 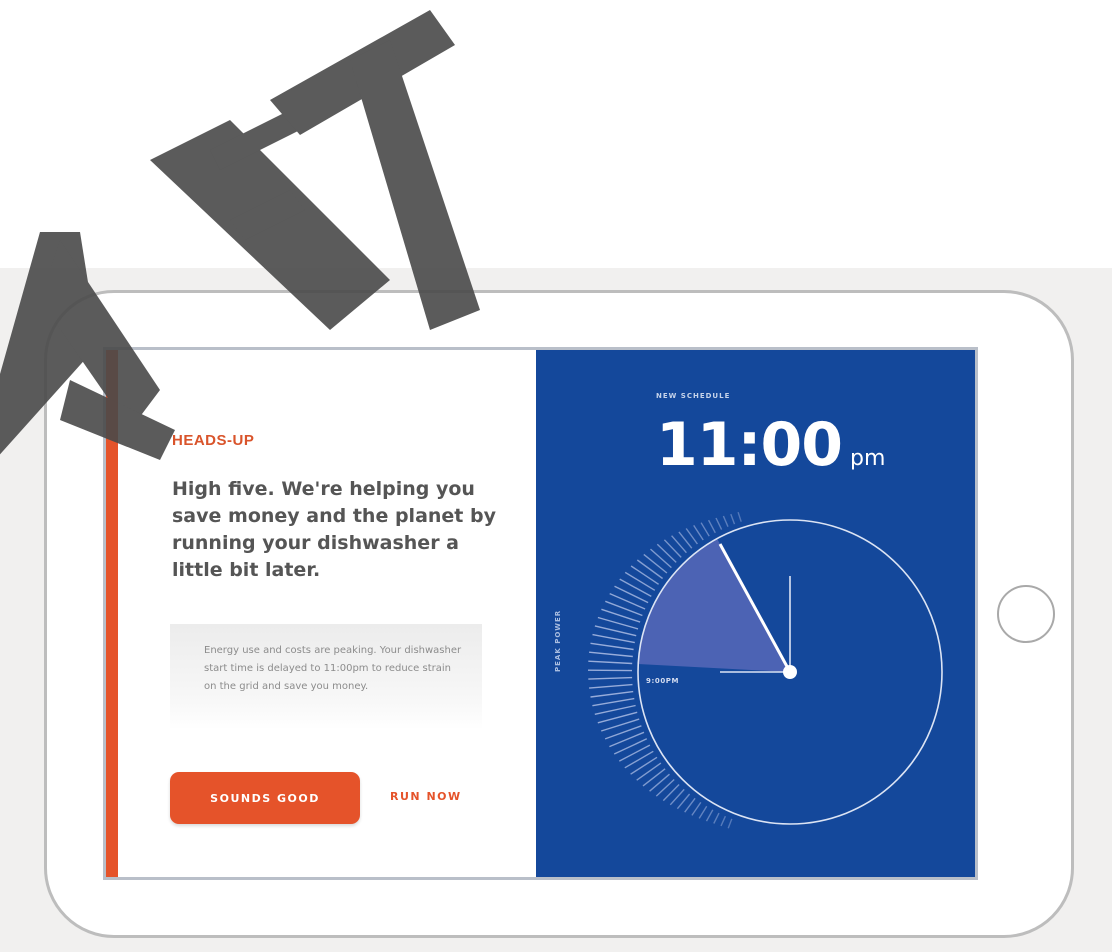 What do you see at coordinates (213, 440) in the screenshot?
I see `eyebrow-label: HEADS-UP` at bounding box center [213, 440].